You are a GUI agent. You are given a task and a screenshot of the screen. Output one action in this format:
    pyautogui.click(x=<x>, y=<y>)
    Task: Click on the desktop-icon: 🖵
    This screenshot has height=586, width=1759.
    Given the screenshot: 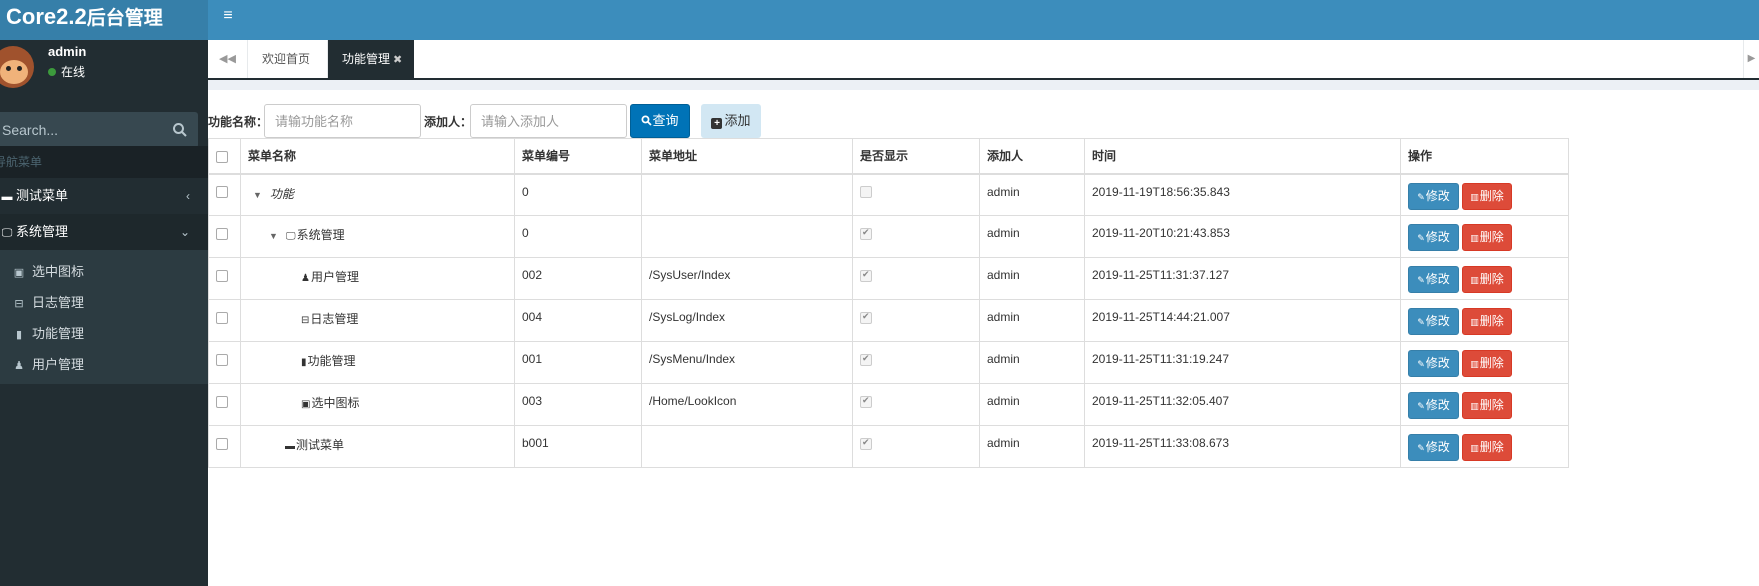 What is the action you would take?
    pyautogui.click(x=290, y=236)
    